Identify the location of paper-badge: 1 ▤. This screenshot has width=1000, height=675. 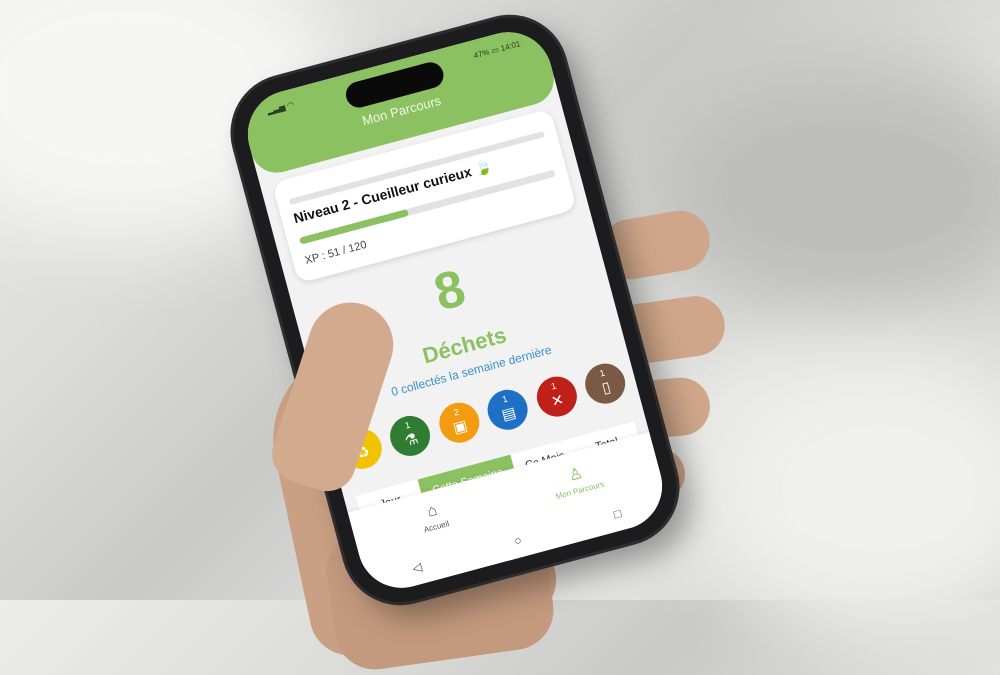
(508, 410).